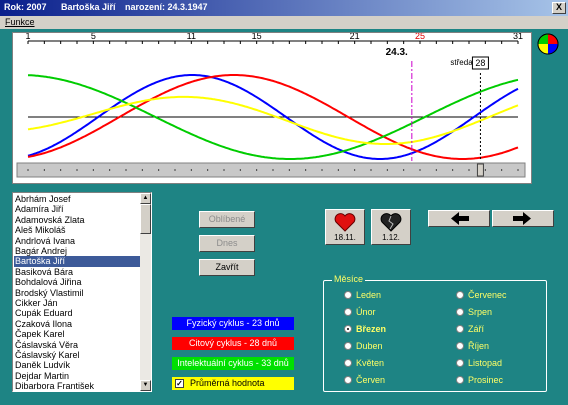 This screenshot has width=568, height=405. I want to click on month-radio-2: Únor, so click(360, 312).